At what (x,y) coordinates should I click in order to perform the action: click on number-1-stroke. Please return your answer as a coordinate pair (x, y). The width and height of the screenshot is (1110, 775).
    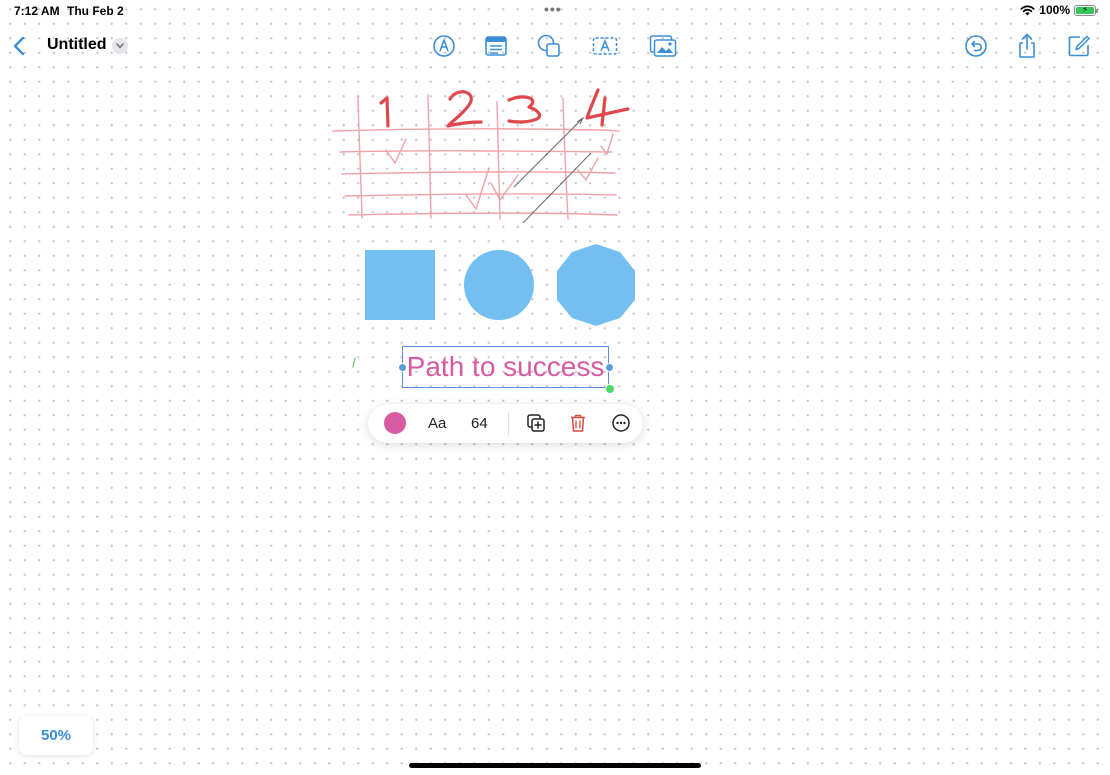
    Looking at the image, I should click on (384, 112).